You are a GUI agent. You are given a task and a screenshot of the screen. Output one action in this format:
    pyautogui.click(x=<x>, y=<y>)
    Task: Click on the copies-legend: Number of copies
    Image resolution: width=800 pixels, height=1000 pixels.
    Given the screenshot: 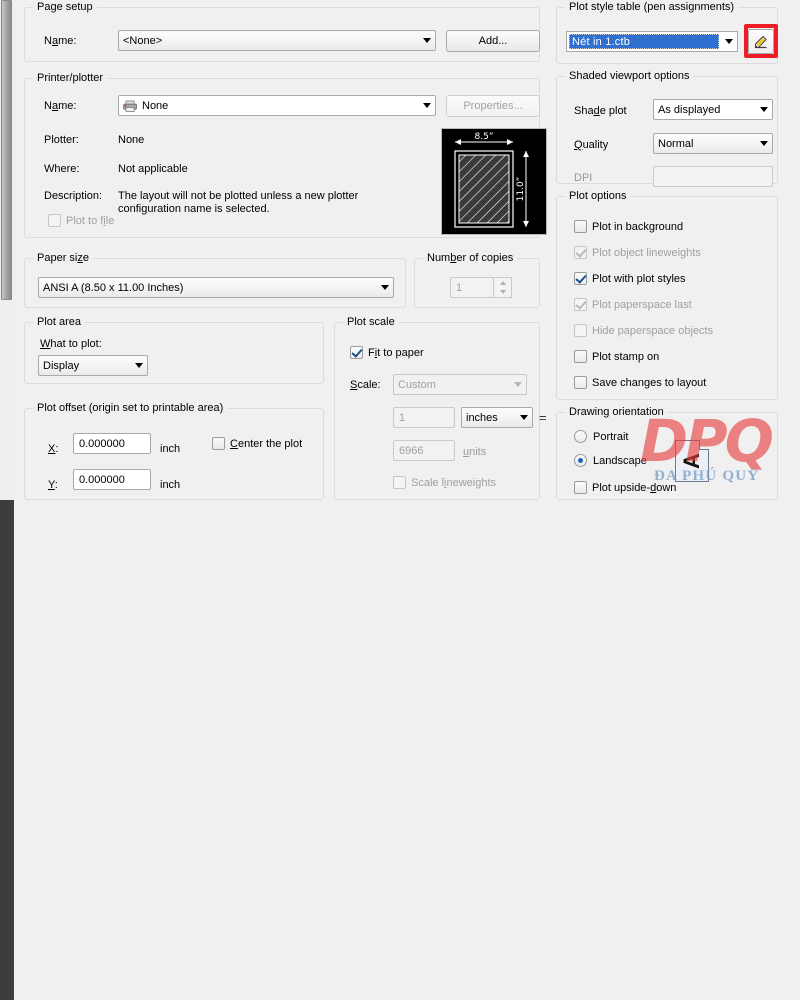 What is the action you would take?
    pyautogui.click(x=470, y=258)
    